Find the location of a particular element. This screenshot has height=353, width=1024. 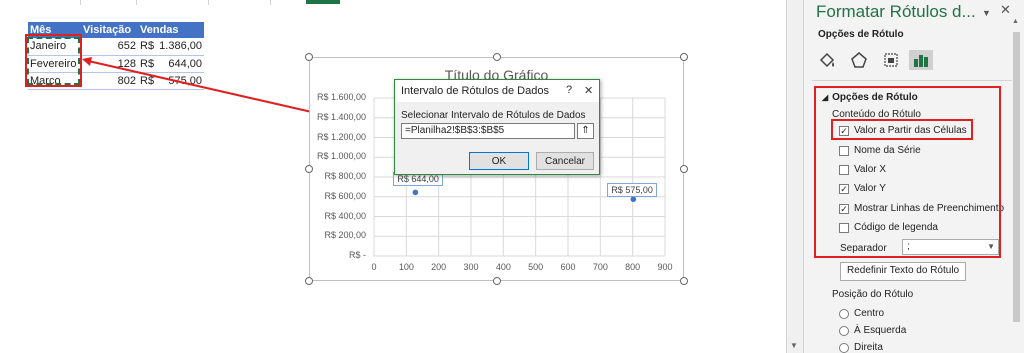

label-options-icon is located at coordinates (921, 60).